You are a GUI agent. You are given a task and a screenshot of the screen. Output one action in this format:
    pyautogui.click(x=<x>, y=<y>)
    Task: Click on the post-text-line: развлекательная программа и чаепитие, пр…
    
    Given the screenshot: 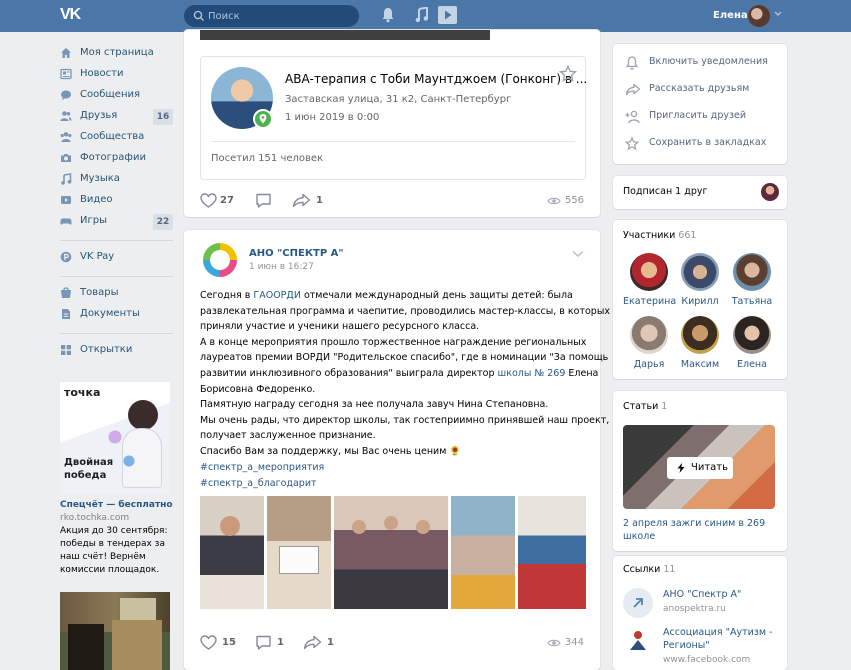 What is the action you would take?
    pyautogui.click(x=405, y=311)
    